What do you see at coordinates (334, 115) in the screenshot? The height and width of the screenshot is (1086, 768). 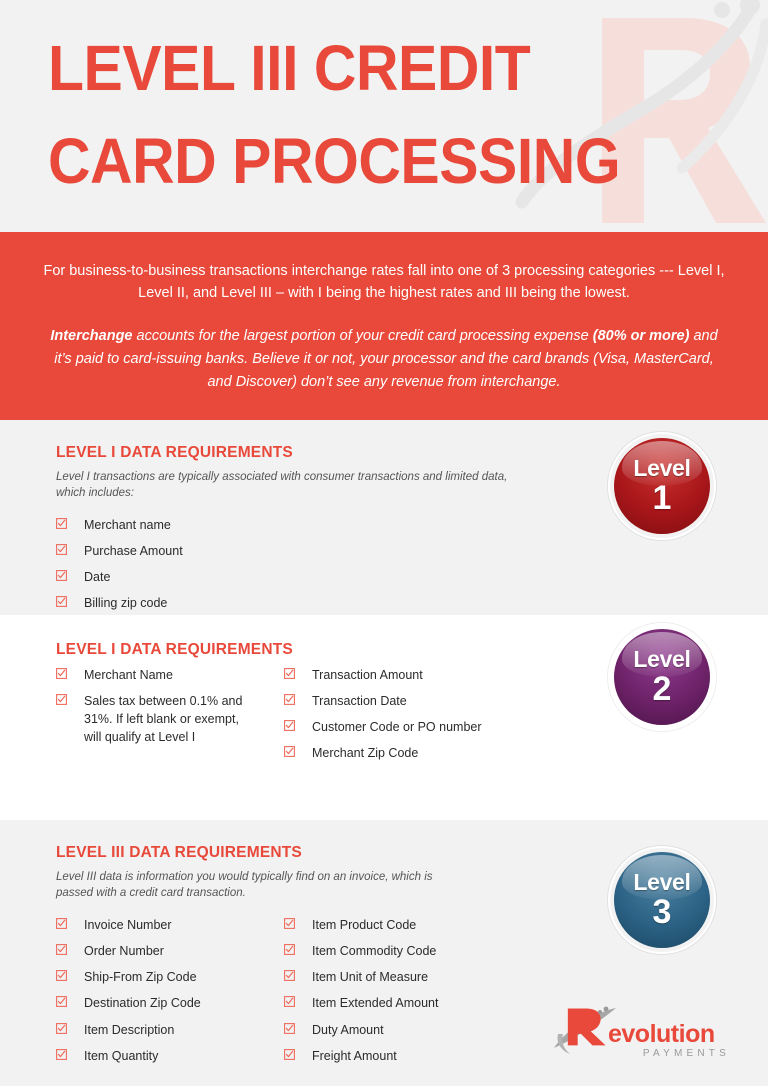 I see `page-title: LEVEL III CREDIT CARD PROCESSING` at bounding box center [334, 115].